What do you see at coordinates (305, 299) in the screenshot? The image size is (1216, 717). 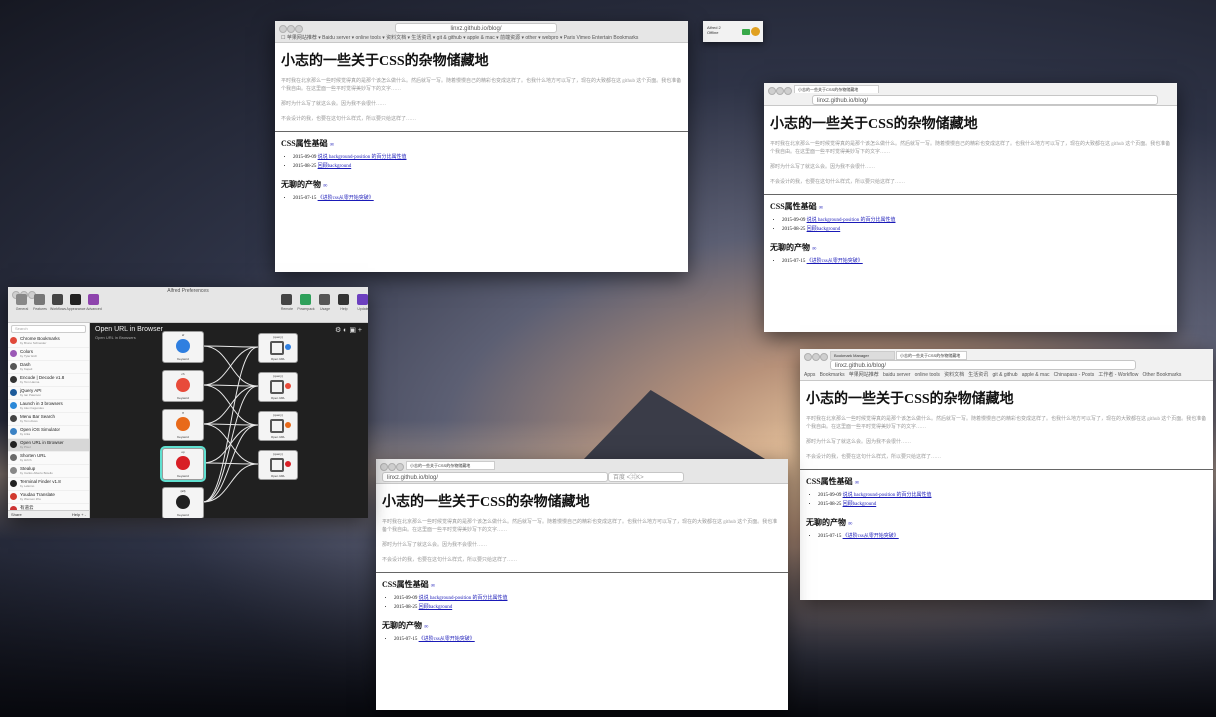 I see `toolbar-powerpack-icon` at bounding box center [305, 299].